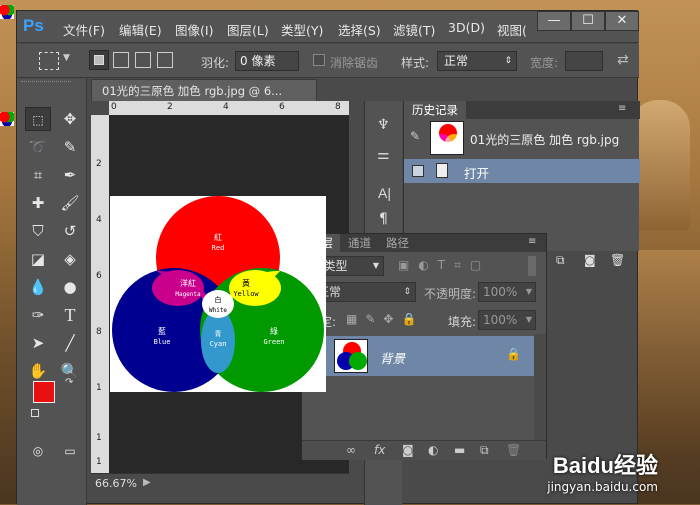  I want to click on style-select: 正常 ⇕, so click(477, 61).